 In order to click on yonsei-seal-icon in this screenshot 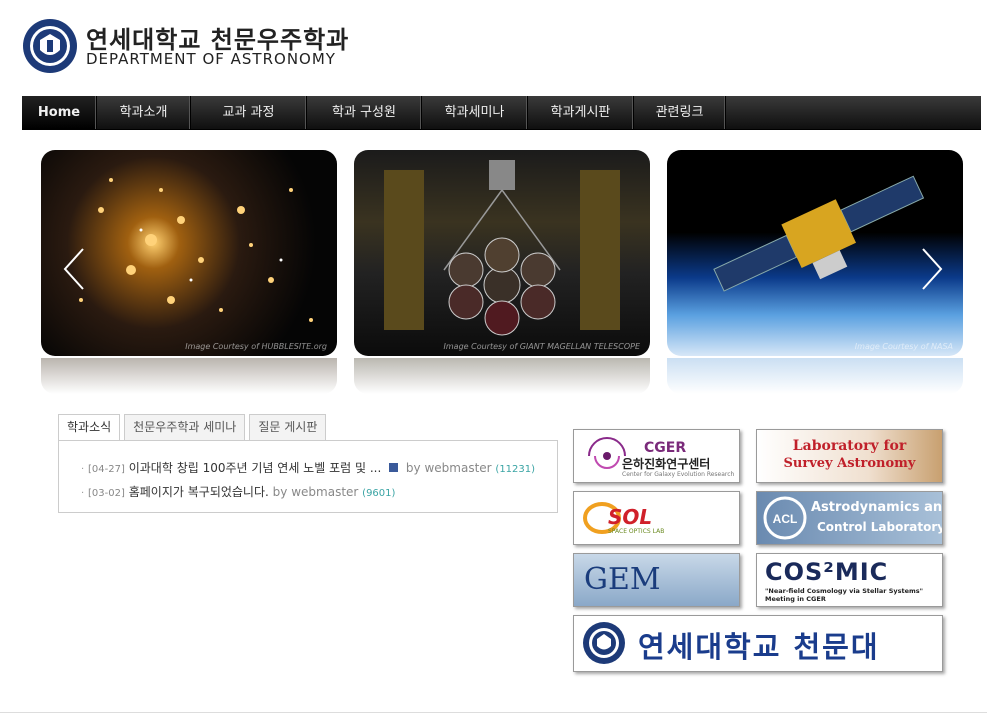, I will do `click(604, 643)`.